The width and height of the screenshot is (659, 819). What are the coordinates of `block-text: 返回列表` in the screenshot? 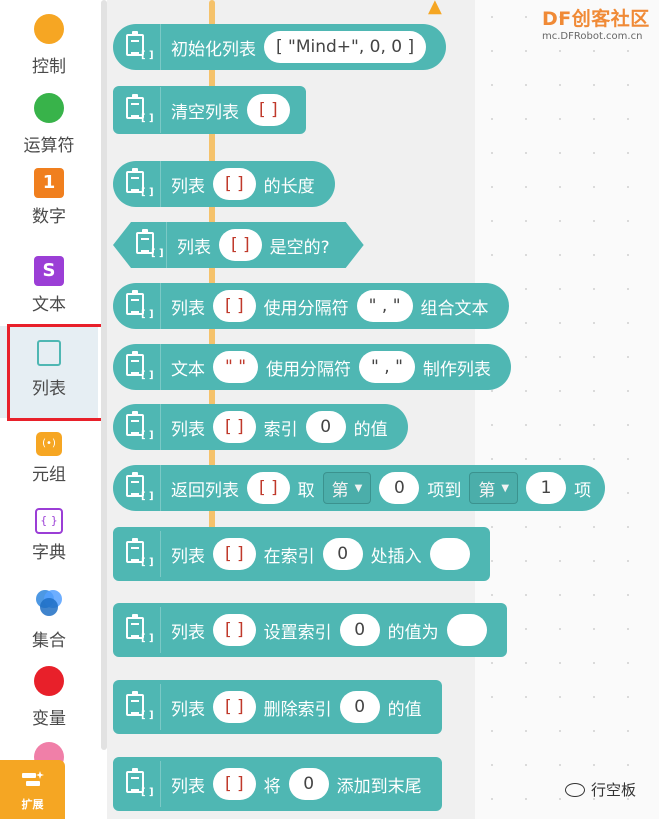 It's located at (205, 490).